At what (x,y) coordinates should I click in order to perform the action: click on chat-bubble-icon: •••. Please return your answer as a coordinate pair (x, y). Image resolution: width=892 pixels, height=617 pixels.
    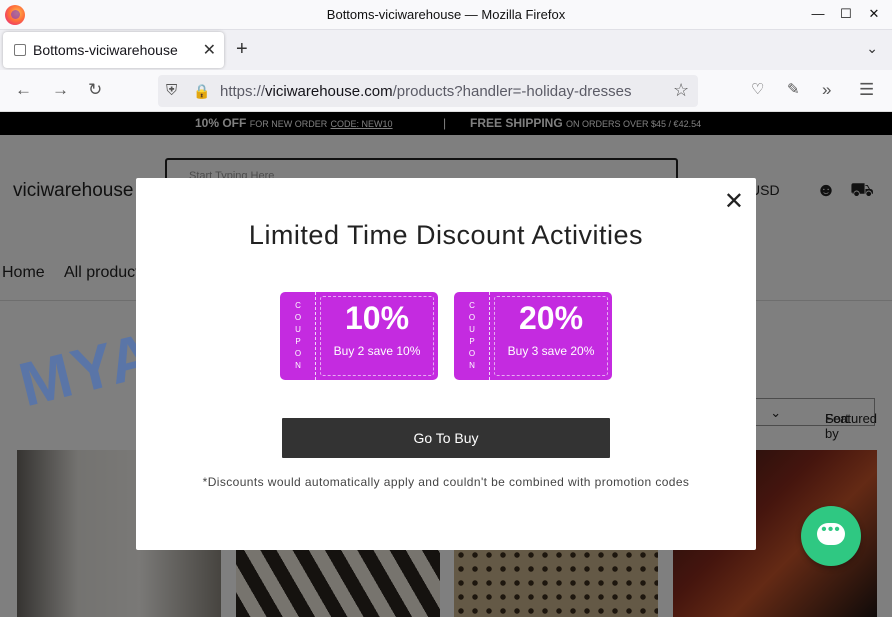
    Looking at the image, I should click on (831, 533).